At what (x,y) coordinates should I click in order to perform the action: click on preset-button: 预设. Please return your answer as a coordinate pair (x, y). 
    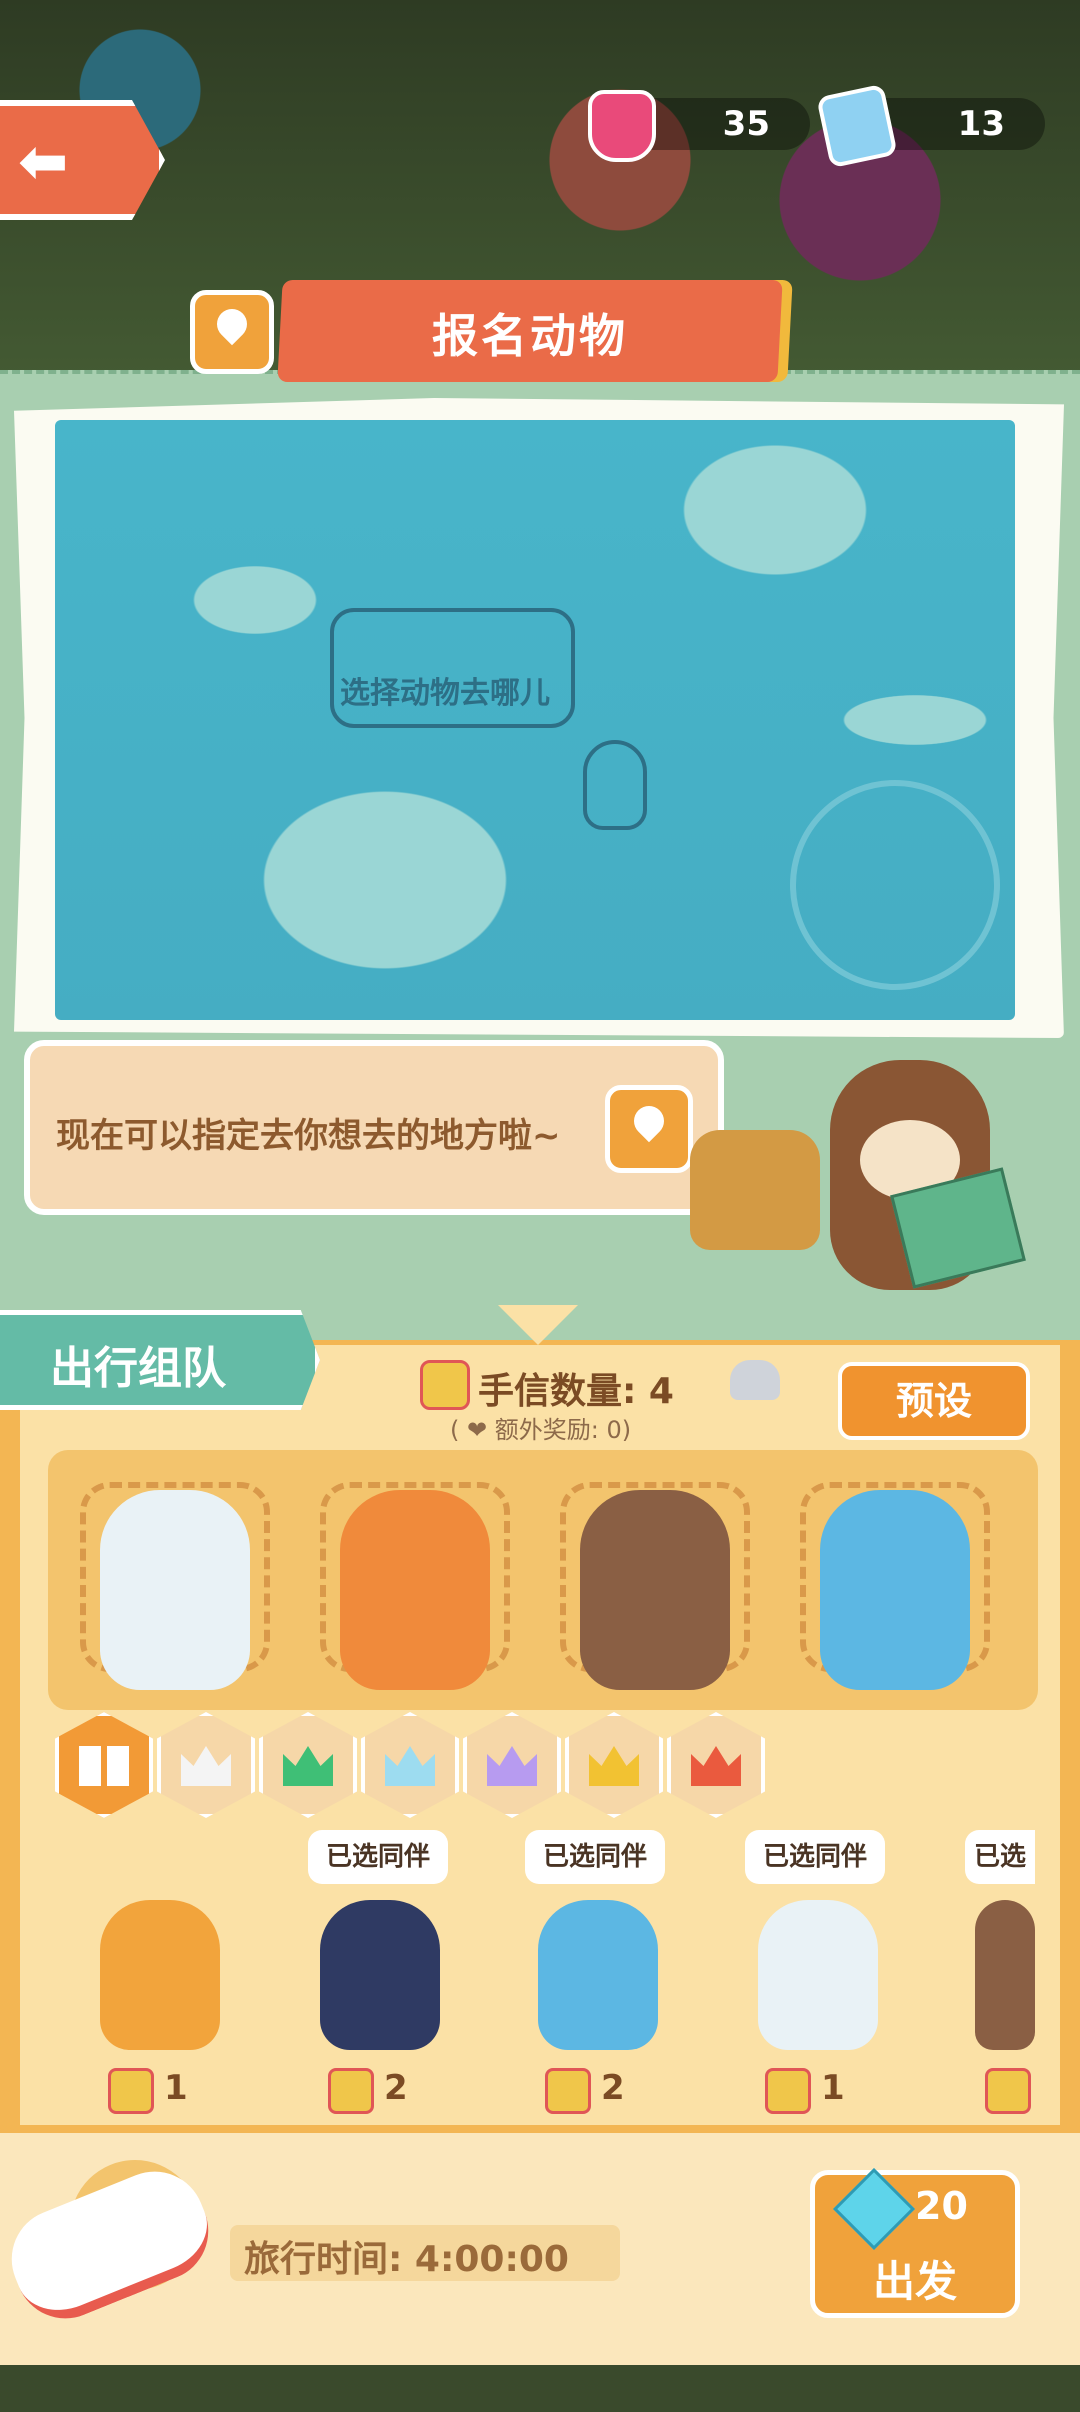
    Looking at the image, I should click on (934, 1401).